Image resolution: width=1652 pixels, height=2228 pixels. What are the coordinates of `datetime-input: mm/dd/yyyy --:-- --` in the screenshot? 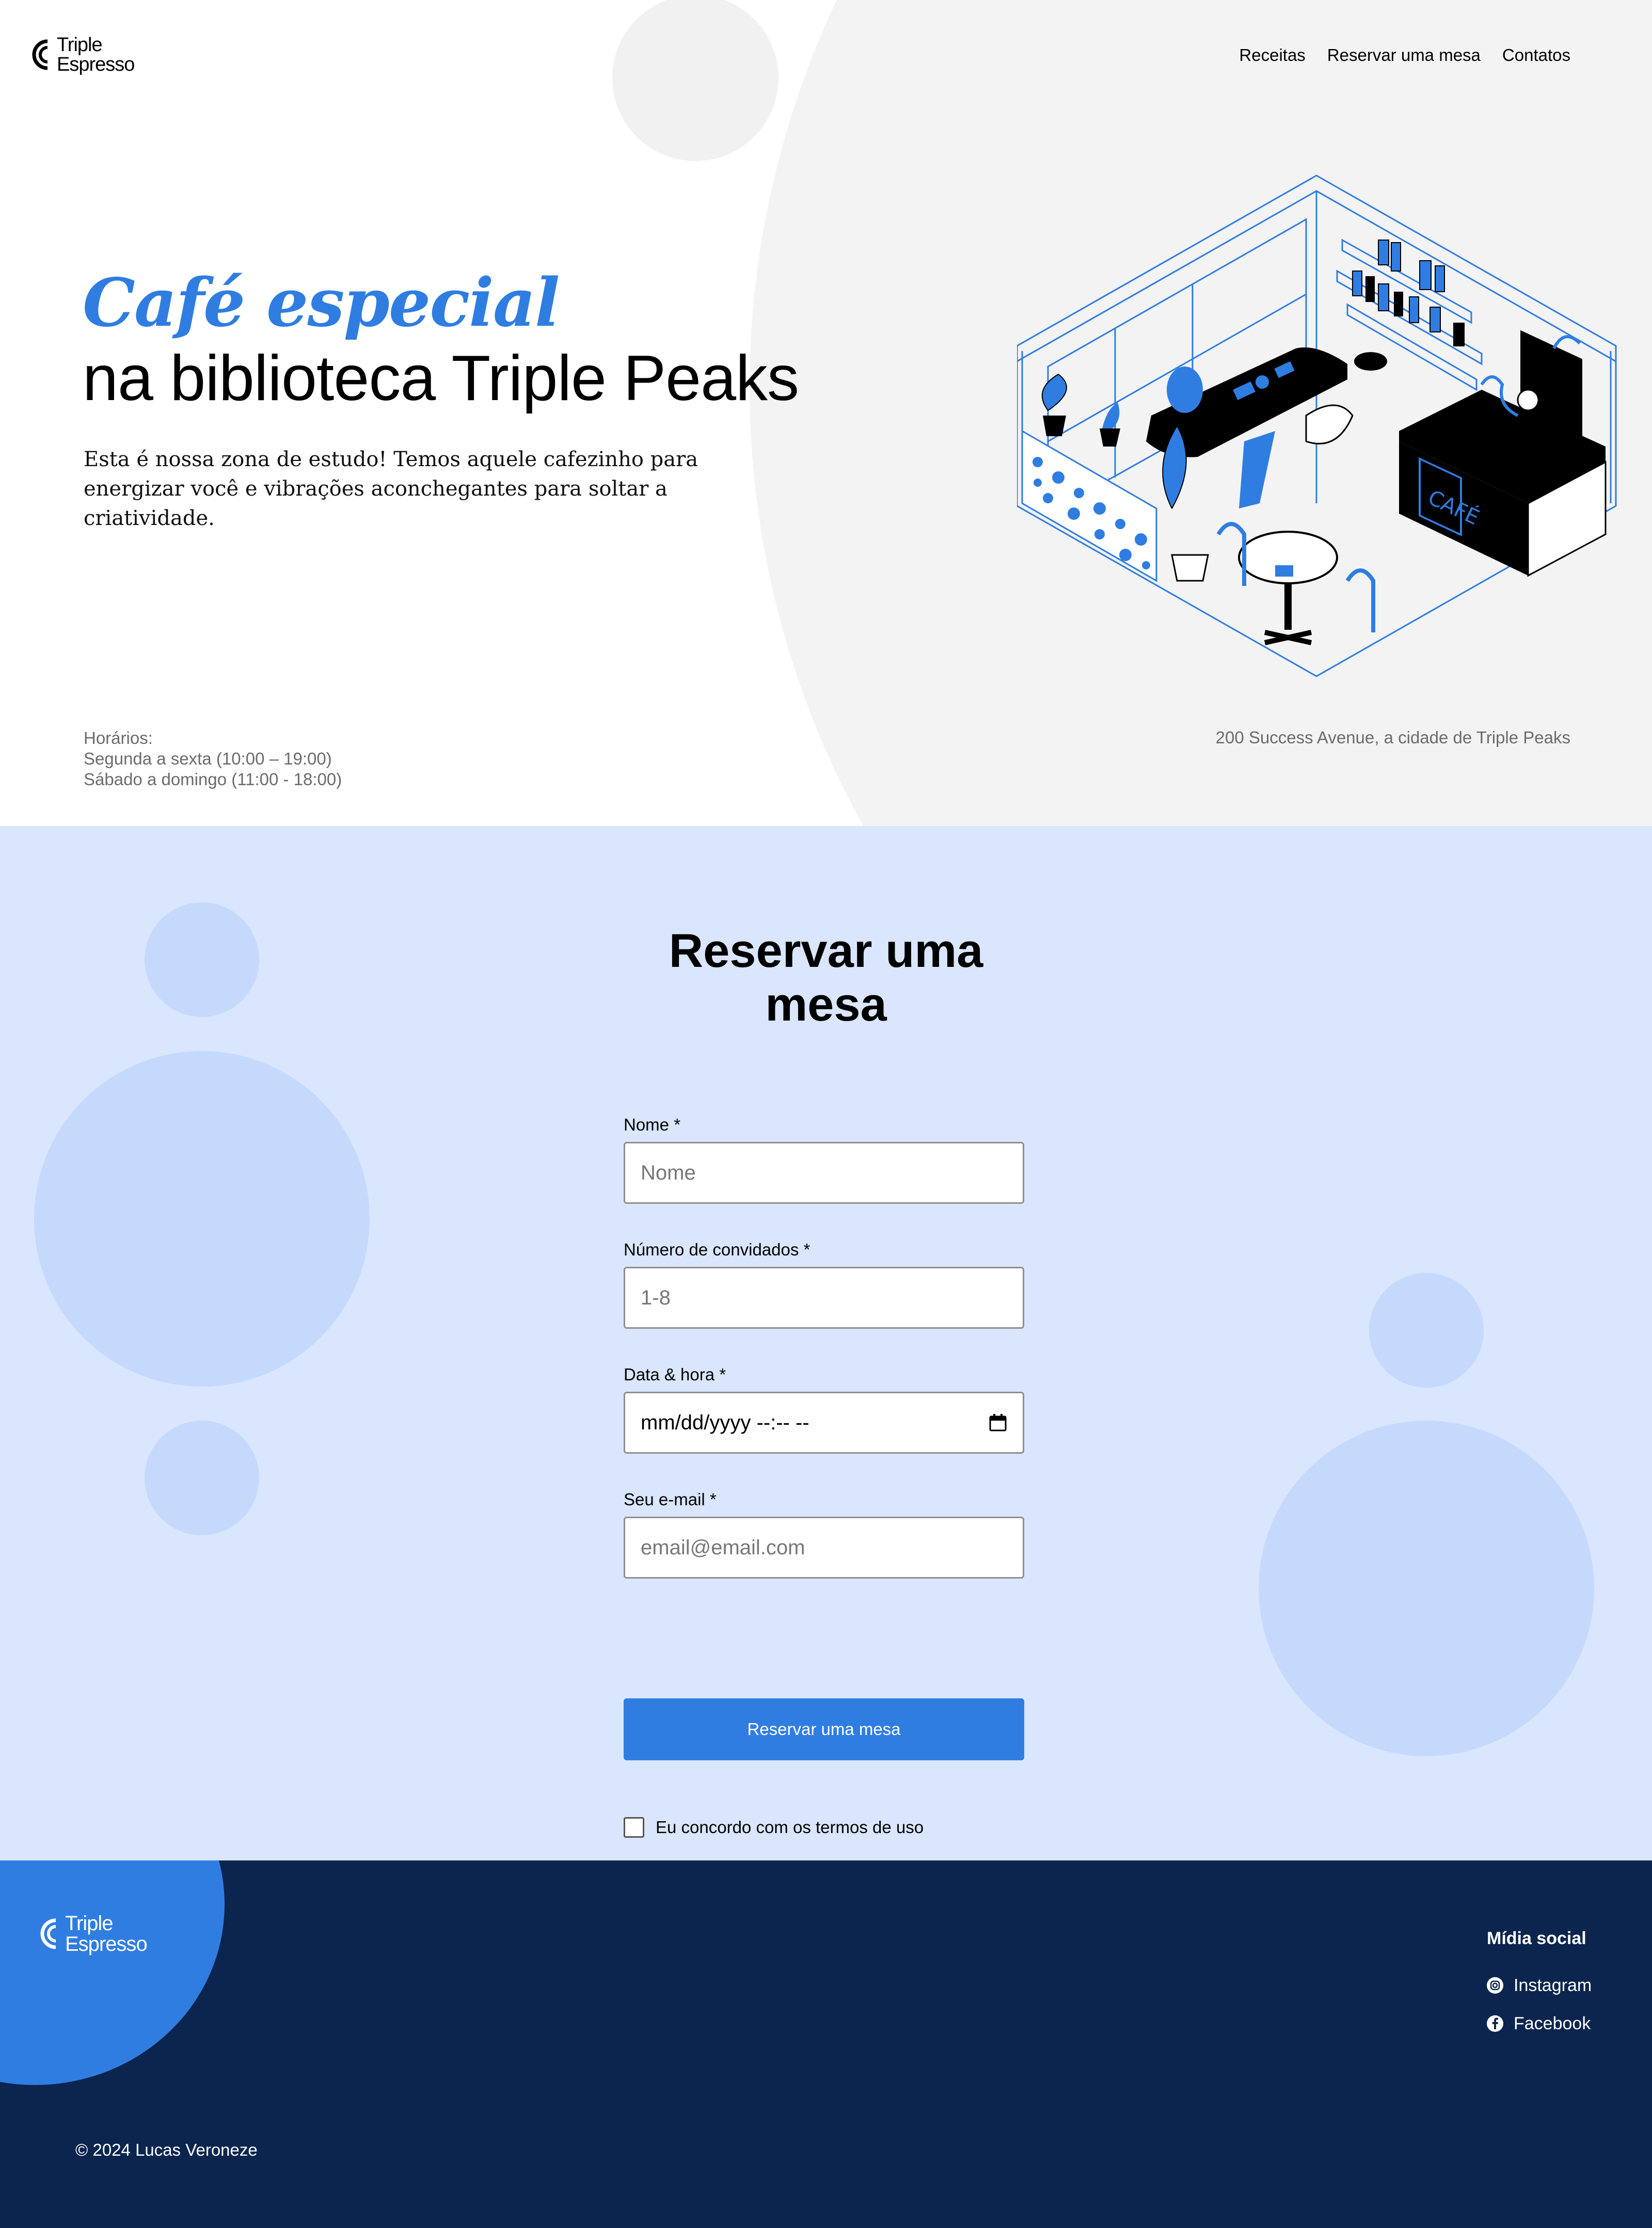 It's located at (824, 1423).